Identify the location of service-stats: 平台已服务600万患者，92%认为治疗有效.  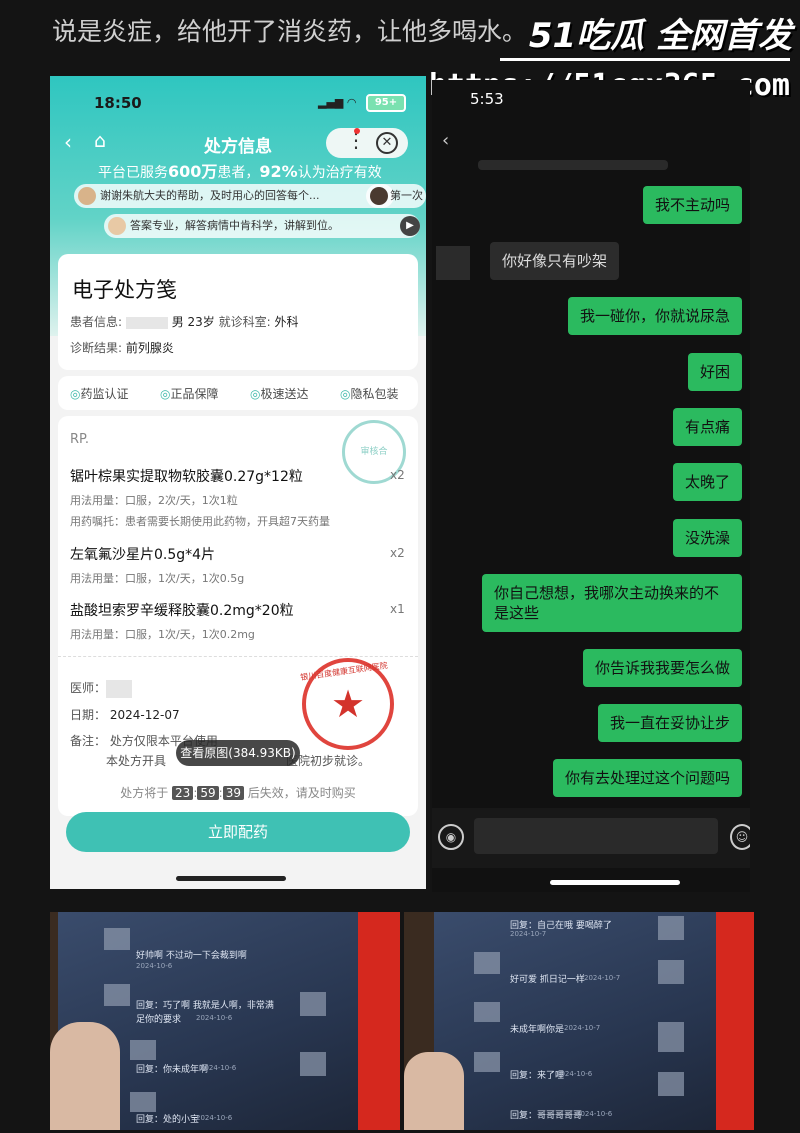
(240, 171).